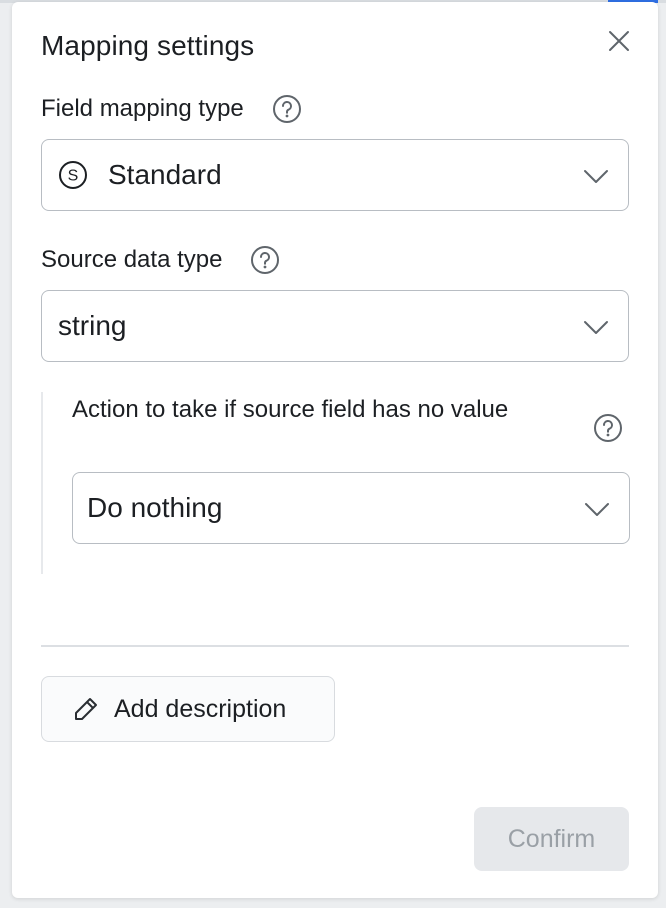 The width and height of the screenshot is (666, 908). What do you see at coordinates (148, 45) in the screenshot?
I see `dialog-title: Mapping settings` at bounding box center [148, 45].